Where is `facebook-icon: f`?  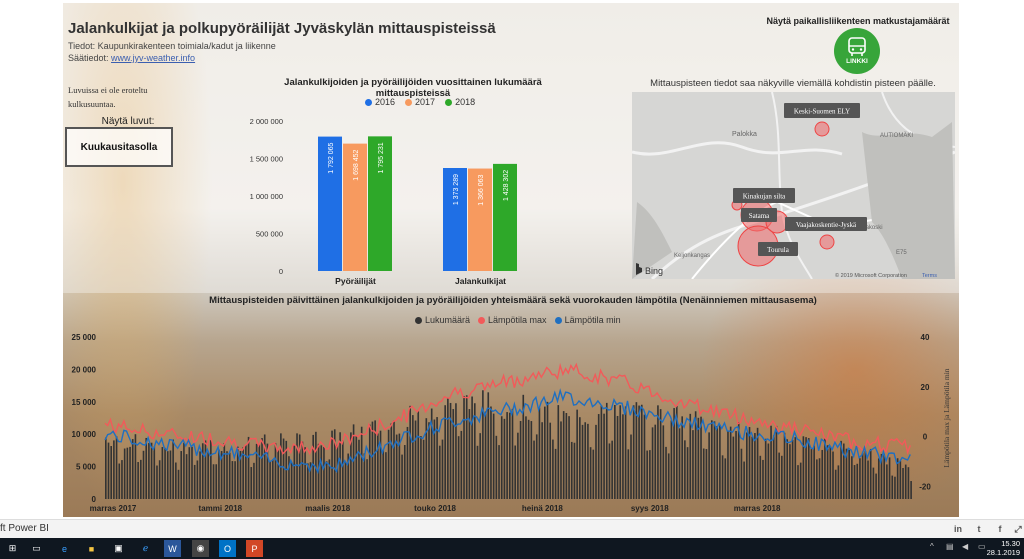
facebook-icon: f is located at coordinates (1000, 529).